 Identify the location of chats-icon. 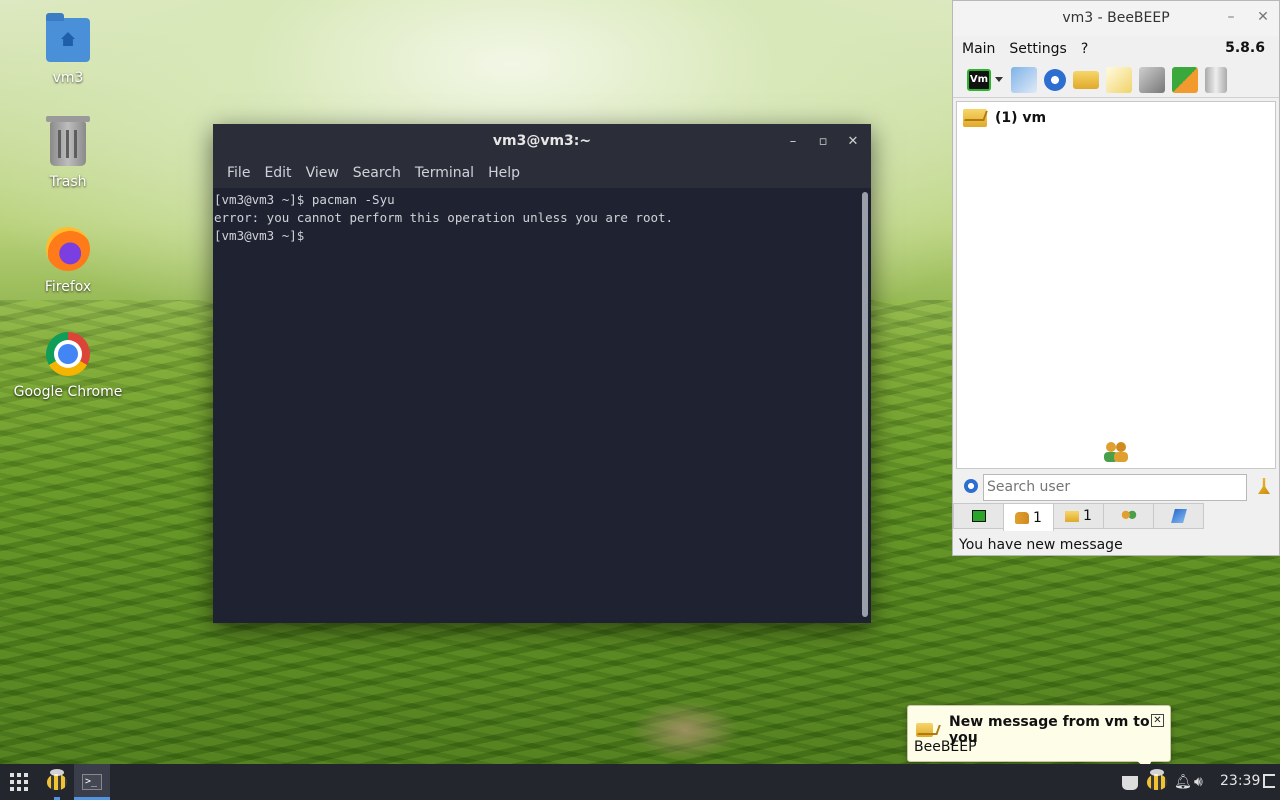
(1072, 516).